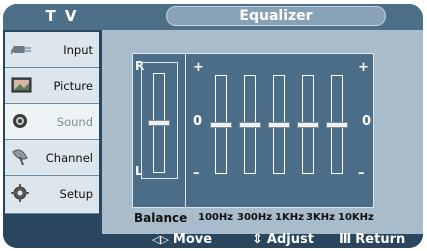 The width and height of the screenshot is (427, 251). I want to click on page-title: Equalizer, so click(276, 16).